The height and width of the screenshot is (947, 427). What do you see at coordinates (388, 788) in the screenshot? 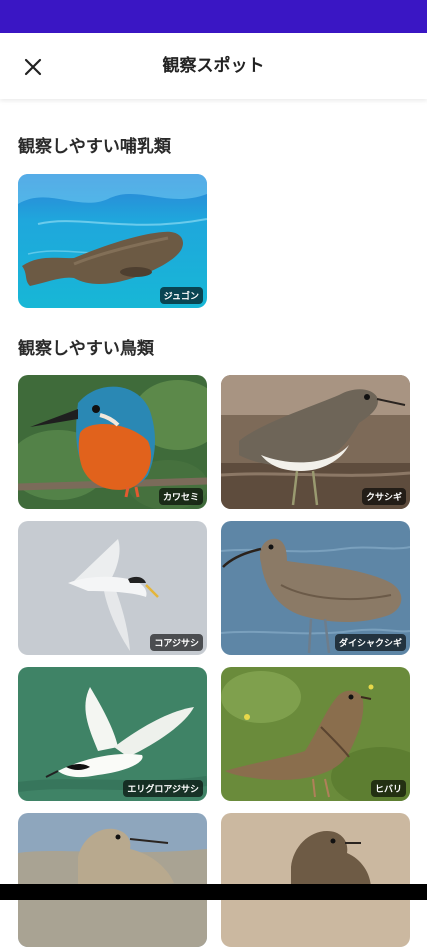
I see `spot-label: ヒバリ` at bounding box center [388, 788].